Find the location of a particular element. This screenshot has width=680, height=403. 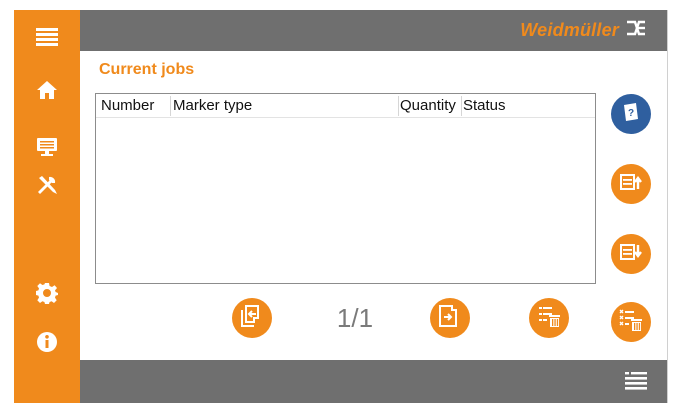

help-button: ? is located at coordinates (631, 114).